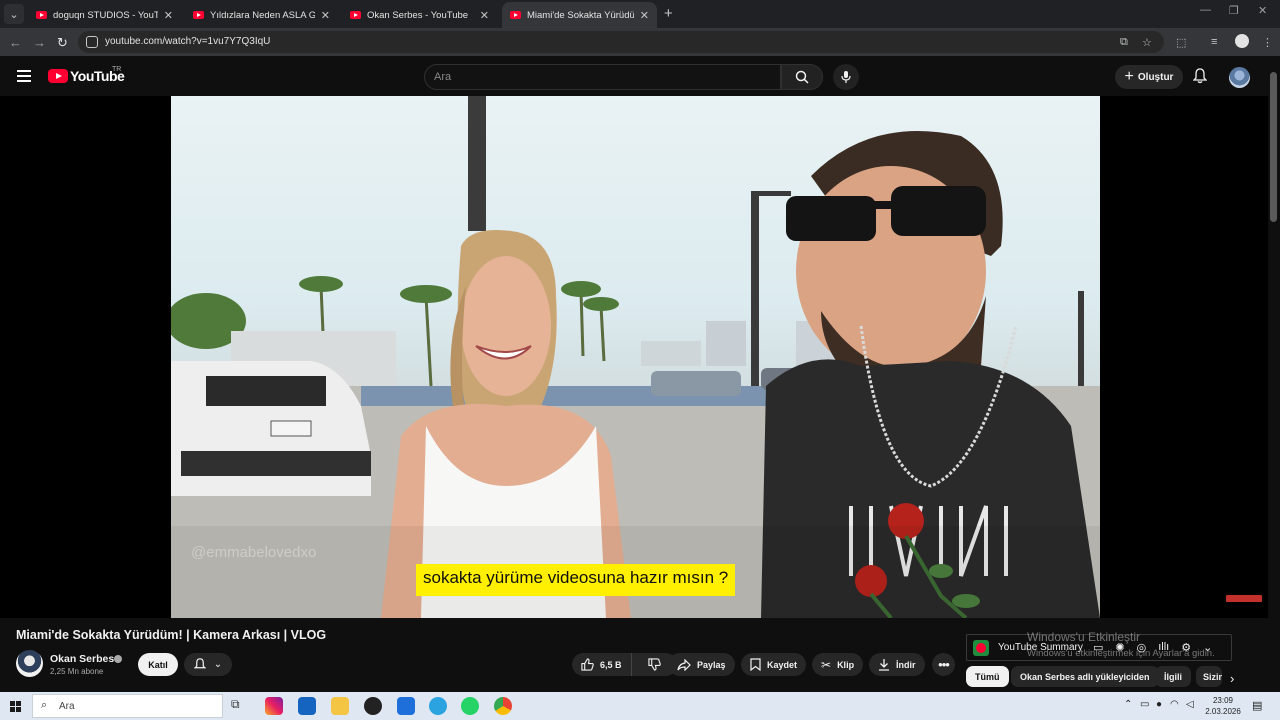  I want to click on instagram-icon, so click(274, 706).